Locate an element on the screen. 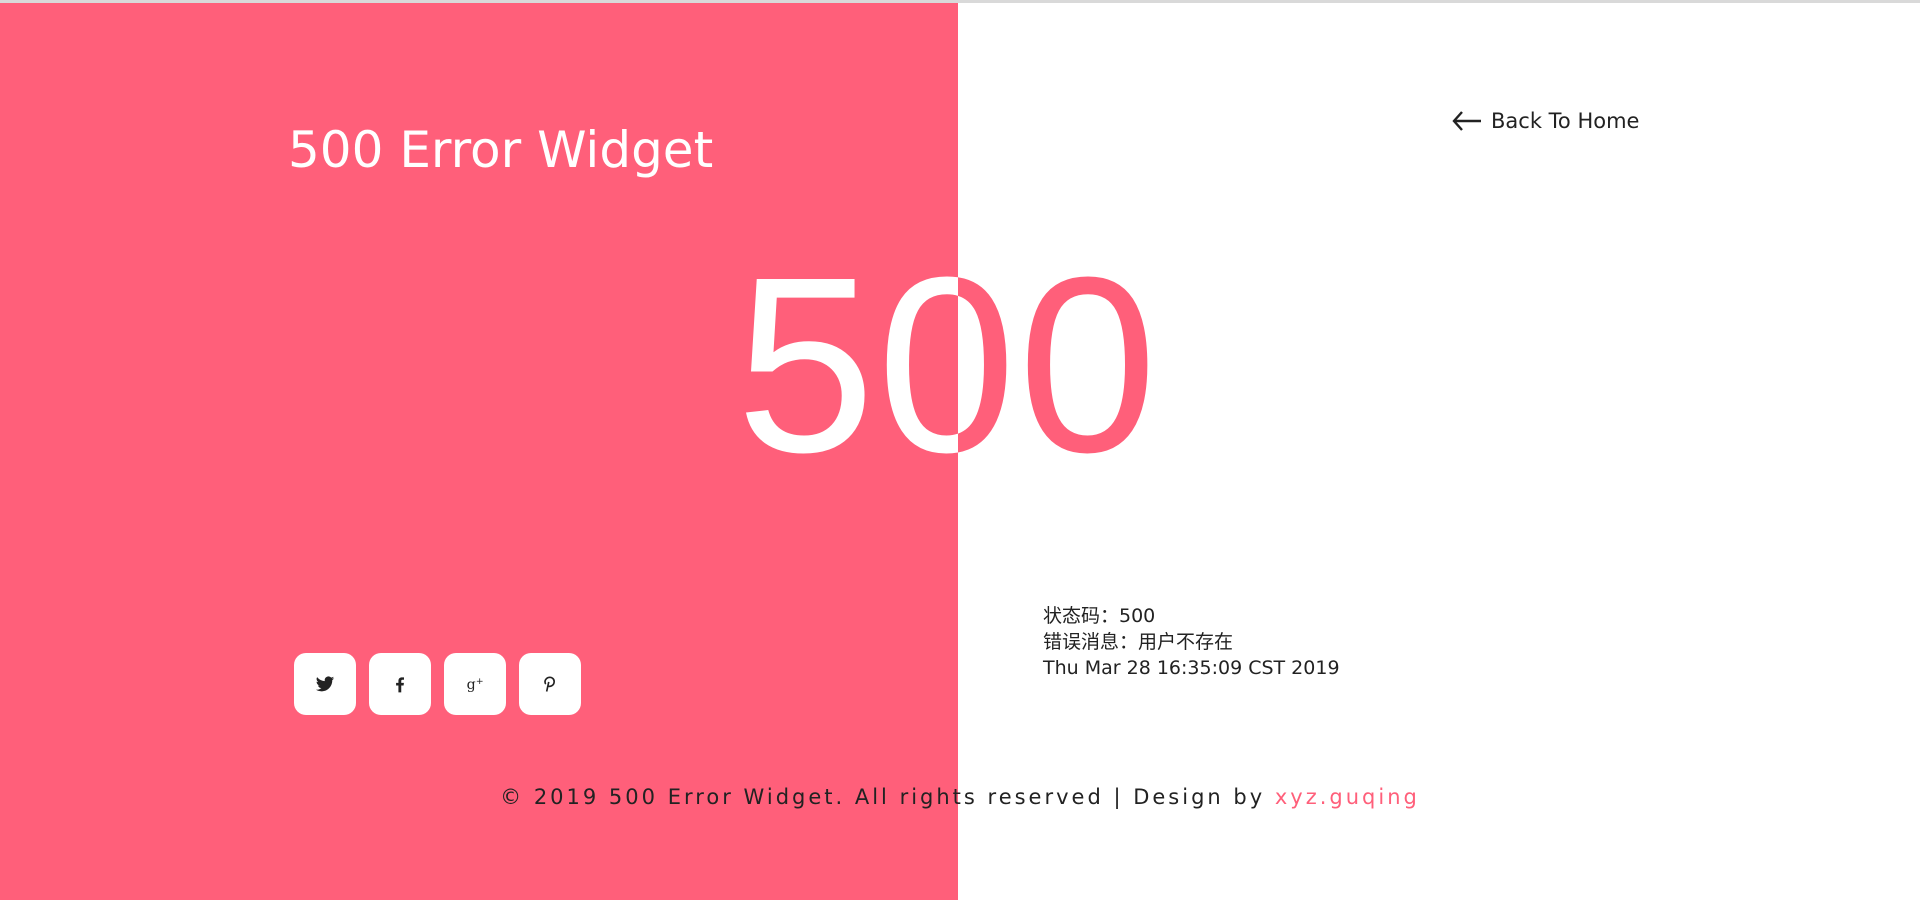 The width and height of the screenshot is (1920, 900). error-timestamp: Thu Mar 28 16:35:09 CST 2019 is located at coordinates (1191, 668).